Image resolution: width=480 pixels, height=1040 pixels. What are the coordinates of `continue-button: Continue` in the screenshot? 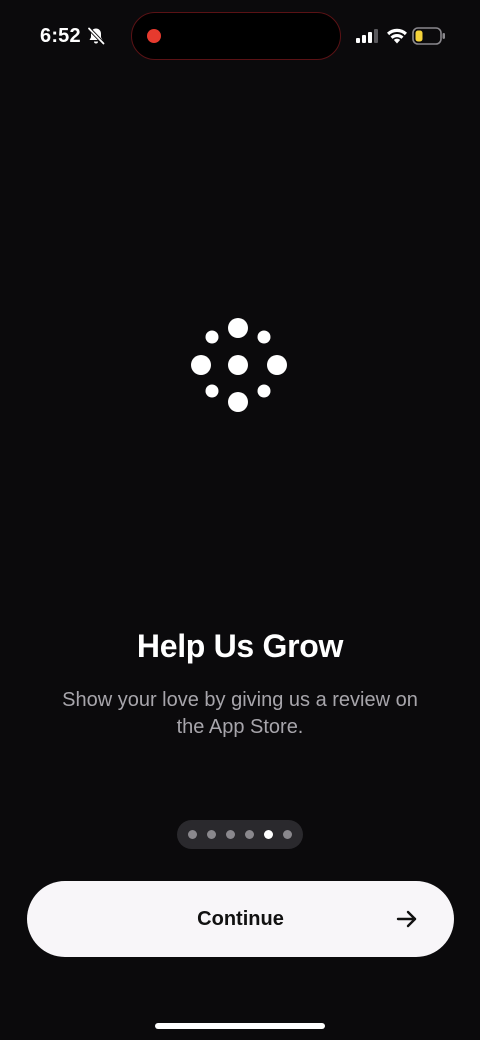 It's located at (240, 919).